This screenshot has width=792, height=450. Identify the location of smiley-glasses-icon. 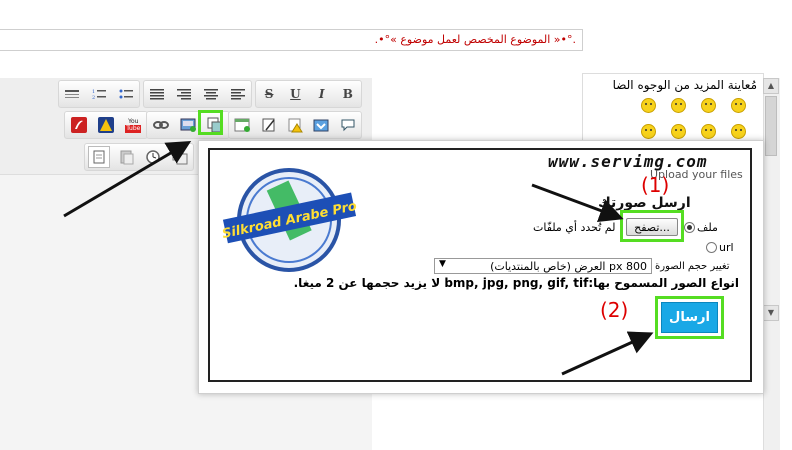
(738, 131).